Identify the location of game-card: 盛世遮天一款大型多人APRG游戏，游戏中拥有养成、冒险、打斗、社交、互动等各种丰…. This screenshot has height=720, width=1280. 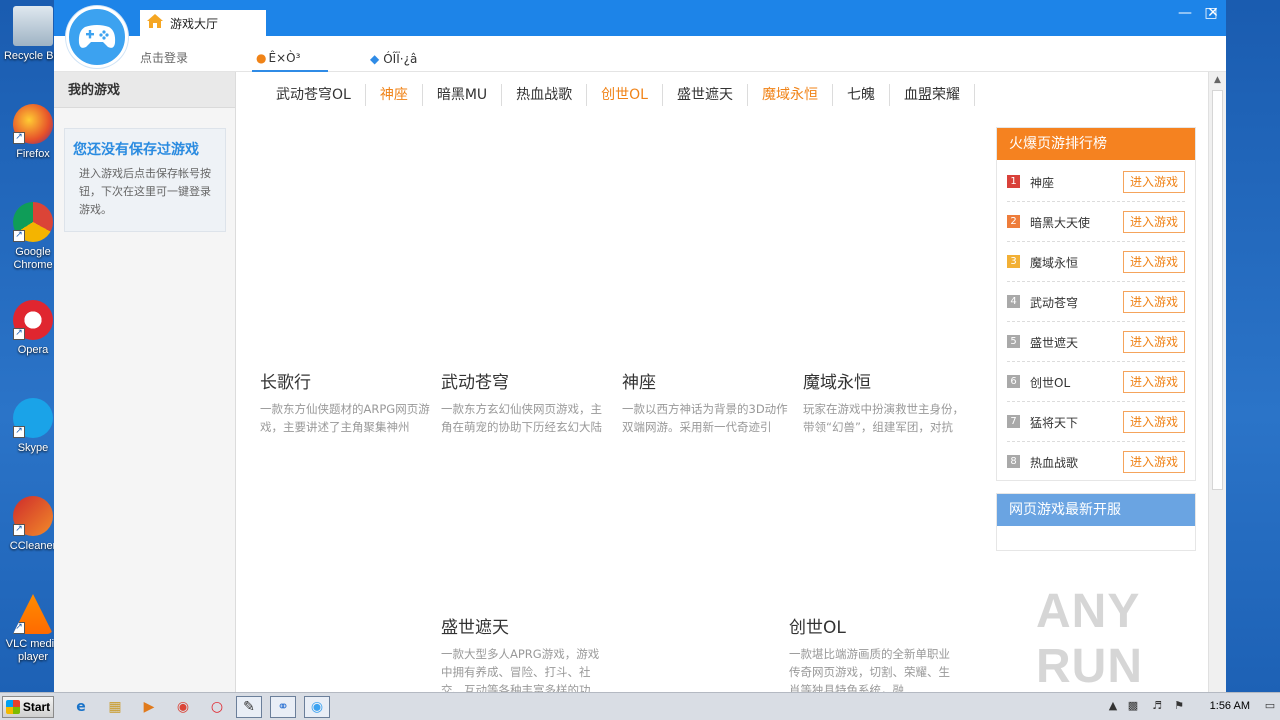
(525, 654).